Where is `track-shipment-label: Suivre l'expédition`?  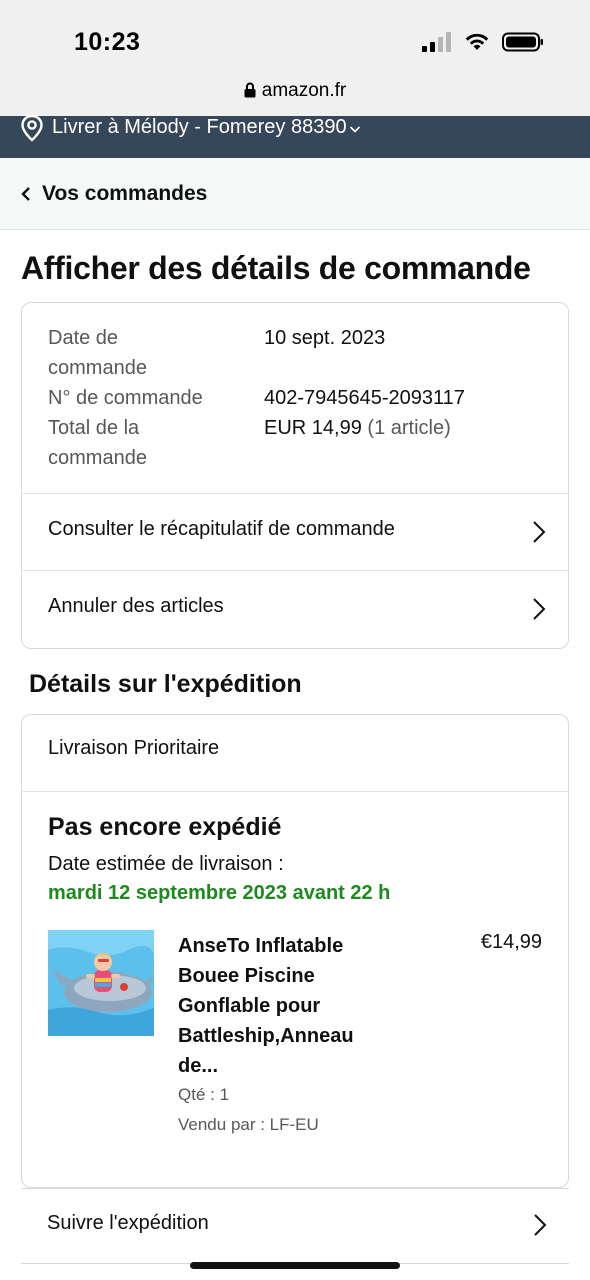 track-shipment-label: Suivre l'expédition is located at coordinates (128, 1223).